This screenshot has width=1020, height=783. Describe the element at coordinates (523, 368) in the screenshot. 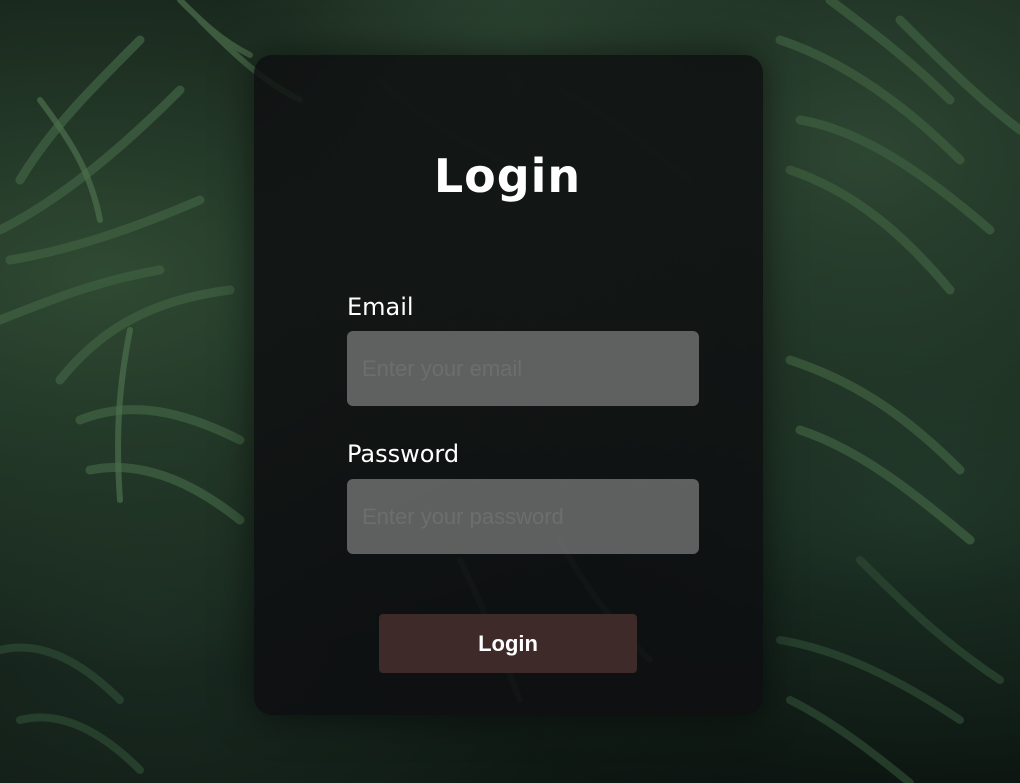

I see `email-field` at that location.